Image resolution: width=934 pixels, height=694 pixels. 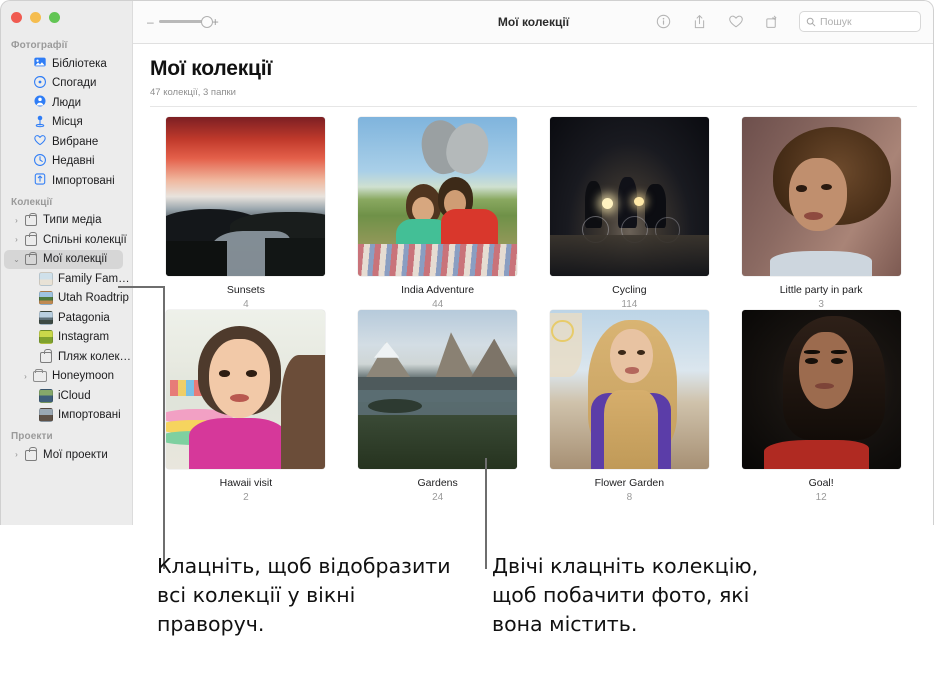 I want to click on recents-icon, so click(x=40, y=161).